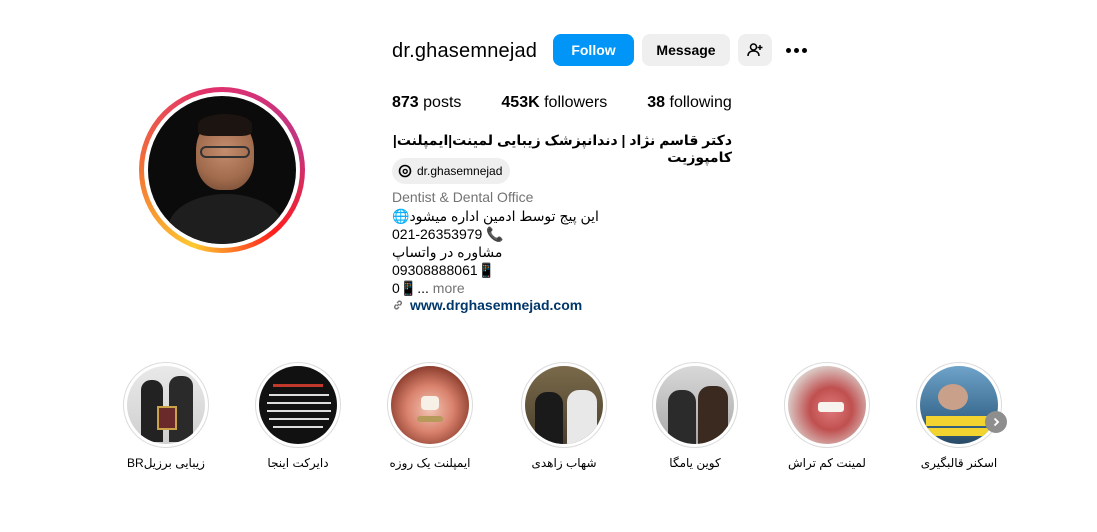  I want to click on highlight-text-icon, so click(298, 405).